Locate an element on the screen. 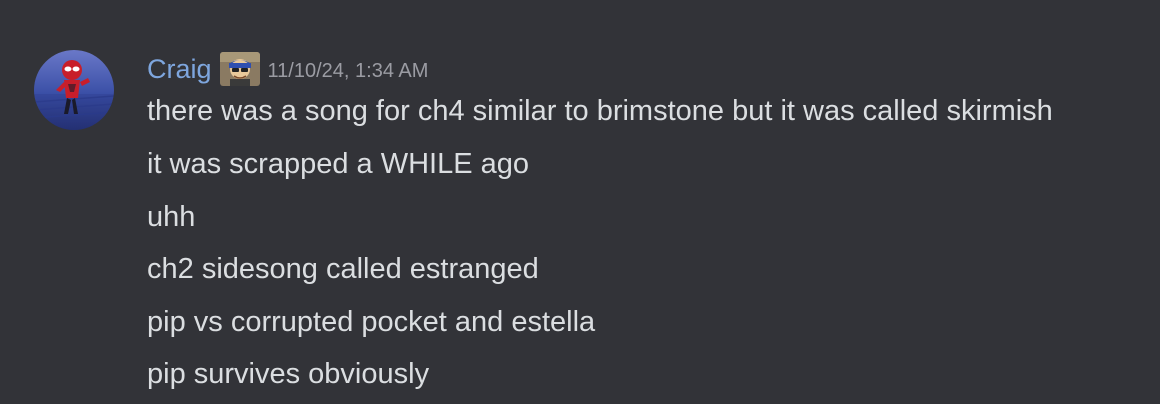 This screenshot has width=1160, height=404. message-line: ch2 sidesong called estranged is located at coordinates (343, 269).